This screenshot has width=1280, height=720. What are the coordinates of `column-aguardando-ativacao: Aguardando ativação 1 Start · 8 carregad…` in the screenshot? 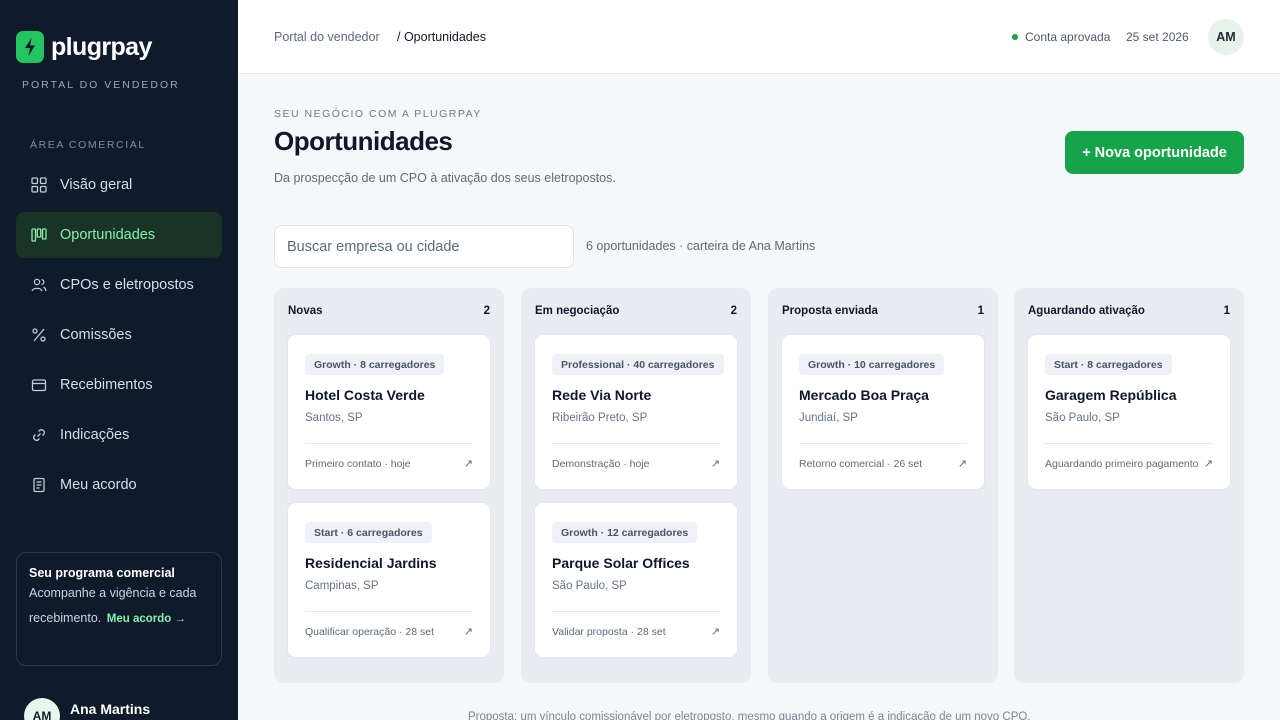 It's located at (1129, 485).